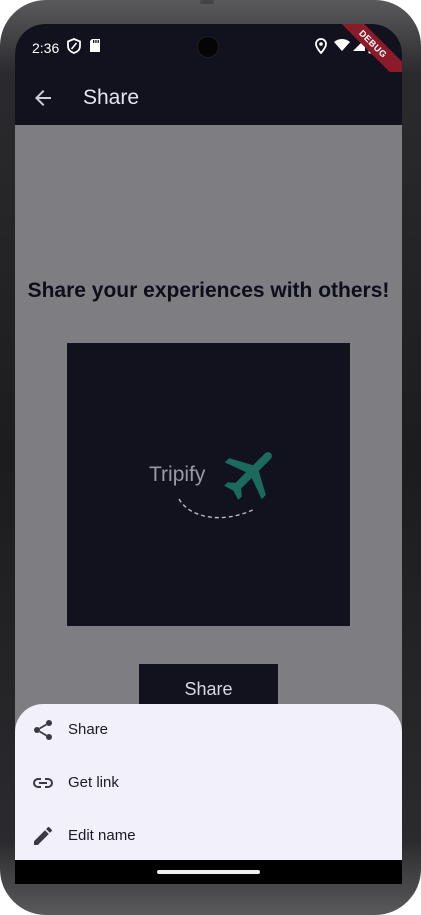  What do you see at coordinates (46, 48) in the screenshot?
I see `status-time: 2:36` at bounding box center [46, 48].